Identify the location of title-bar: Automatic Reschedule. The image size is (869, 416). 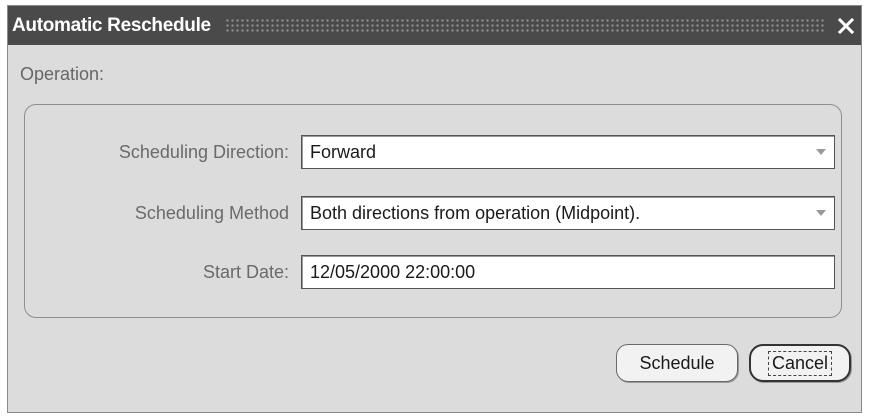
(434, 25).